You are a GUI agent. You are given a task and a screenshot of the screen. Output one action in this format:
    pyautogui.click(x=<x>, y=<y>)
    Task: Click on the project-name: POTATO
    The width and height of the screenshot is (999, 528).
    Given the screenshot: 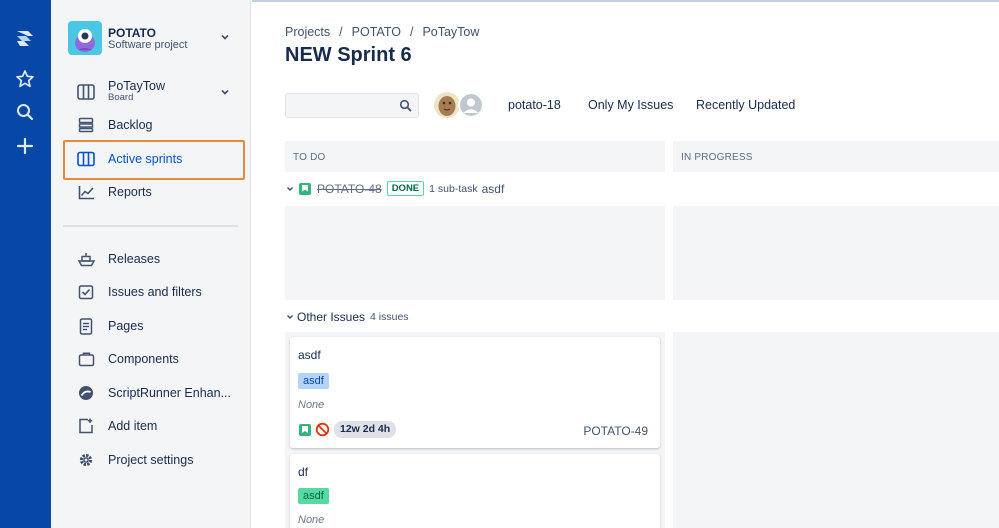 What is the action you would take?
    pyautogui.click(x=132, y=33)
    